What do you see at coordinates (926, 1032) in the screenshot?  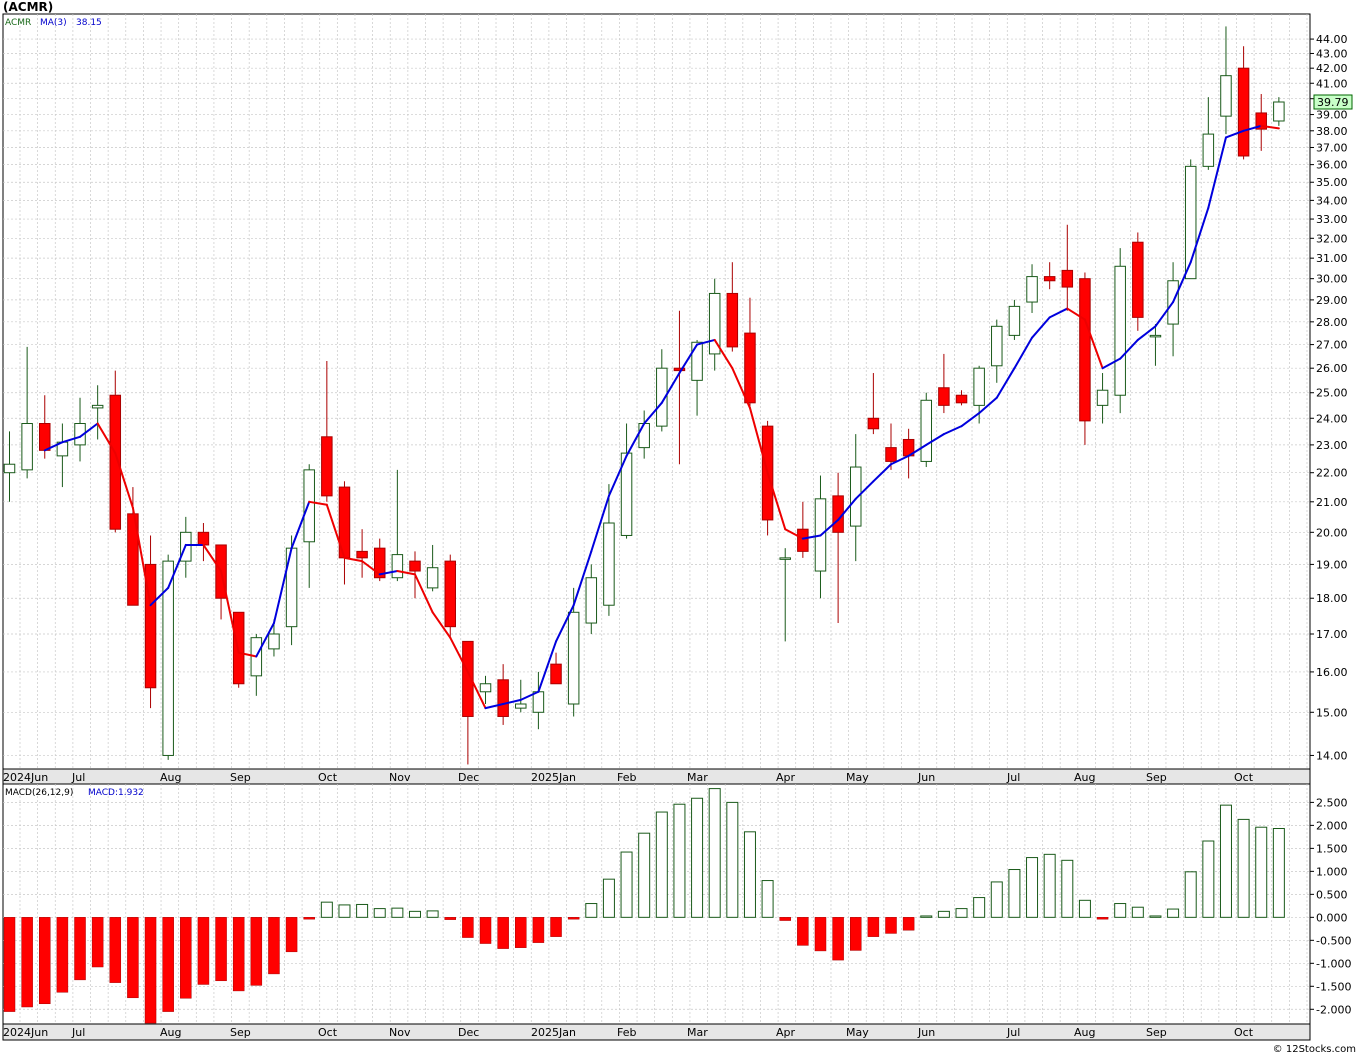 I see `macd-x-tick-label: Jun` at bounding box center [926, 1032].